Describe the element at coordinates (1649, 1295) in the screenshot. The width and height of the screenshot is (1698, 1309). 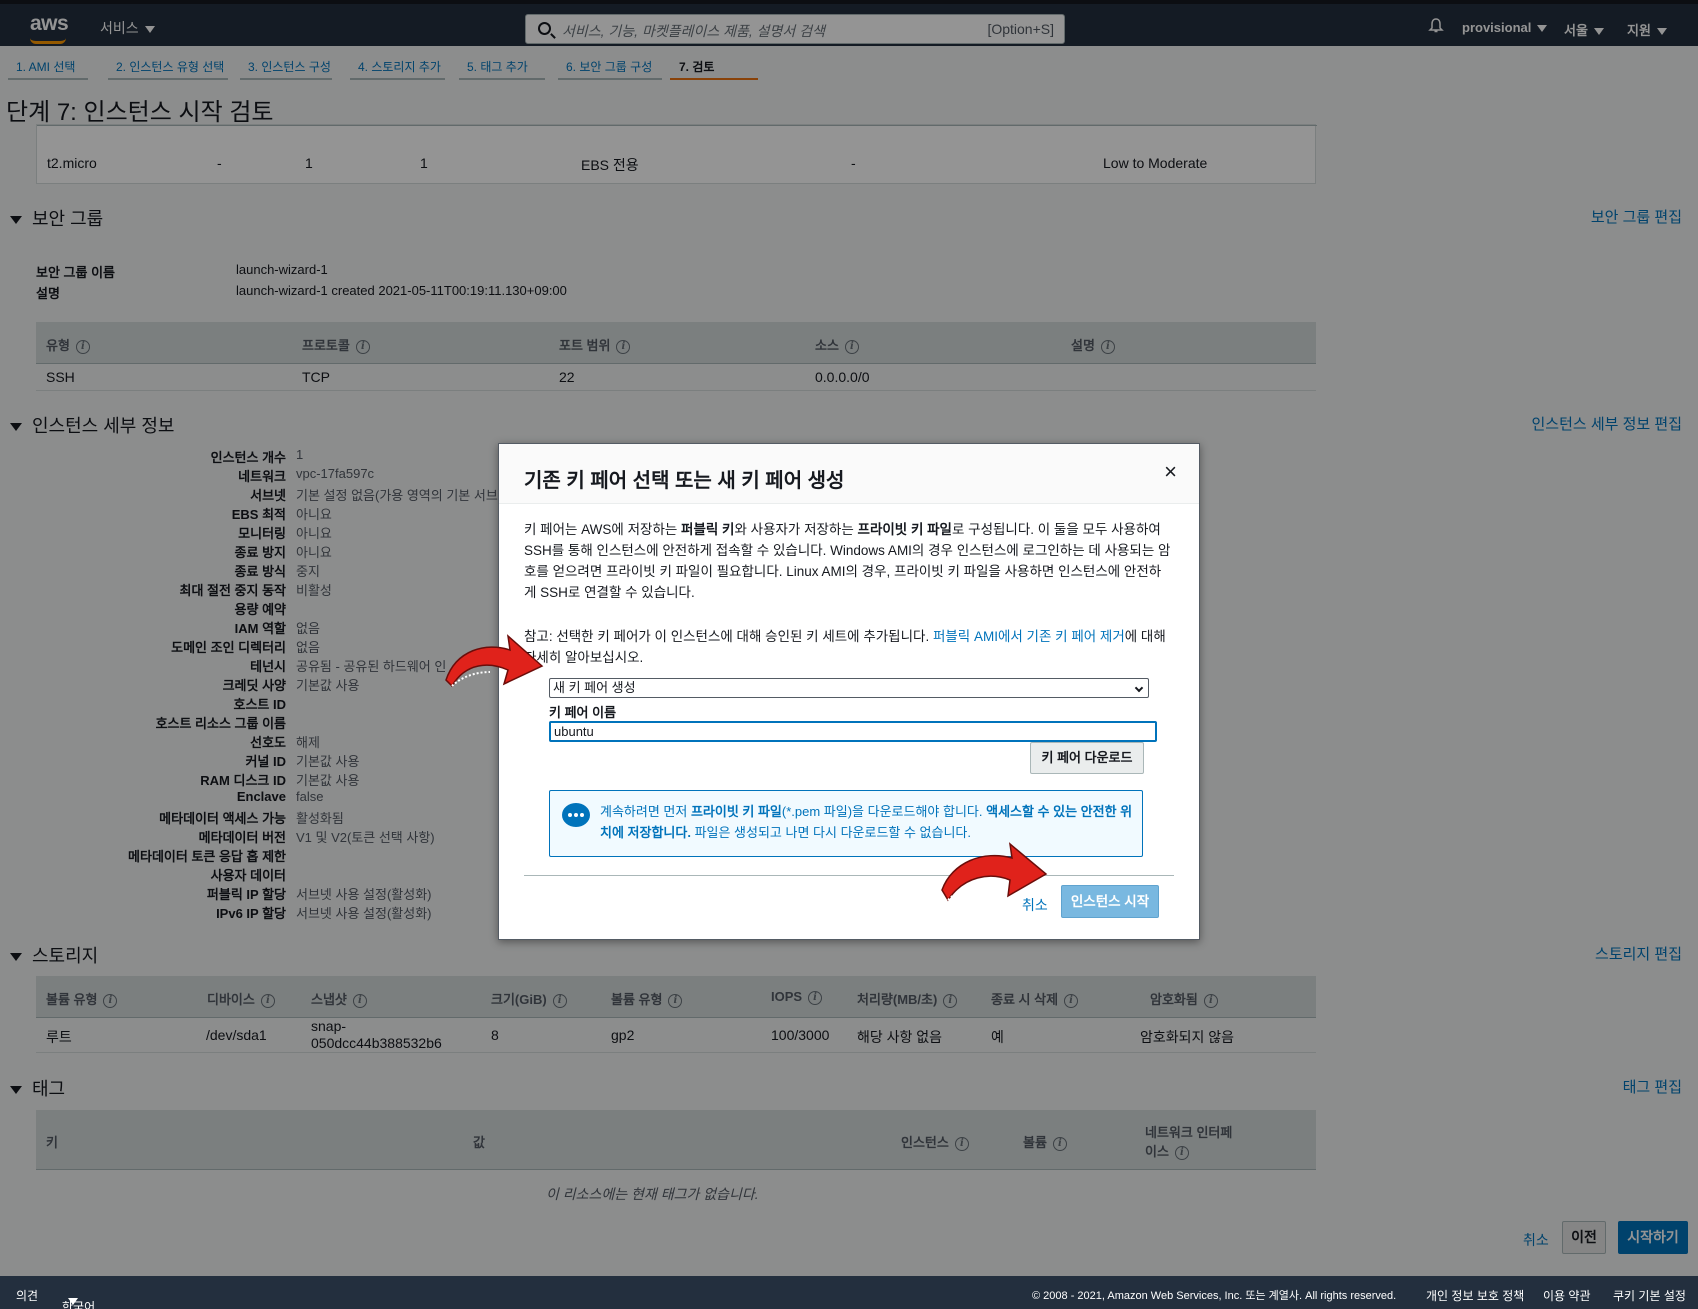
I see `cookie-preferences-link: 쿠키 기본 설정` at that location.